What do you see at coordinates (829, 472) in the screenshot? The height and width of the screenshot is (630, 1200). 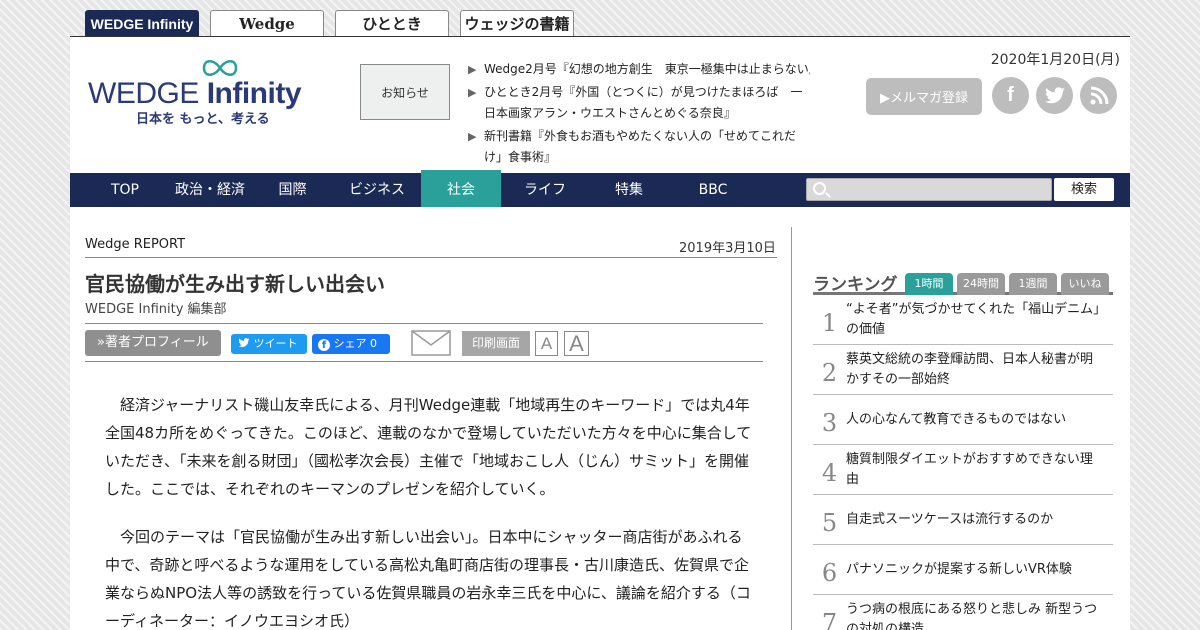 I see `ranking-number: 4` at bounding box center [829, 472].